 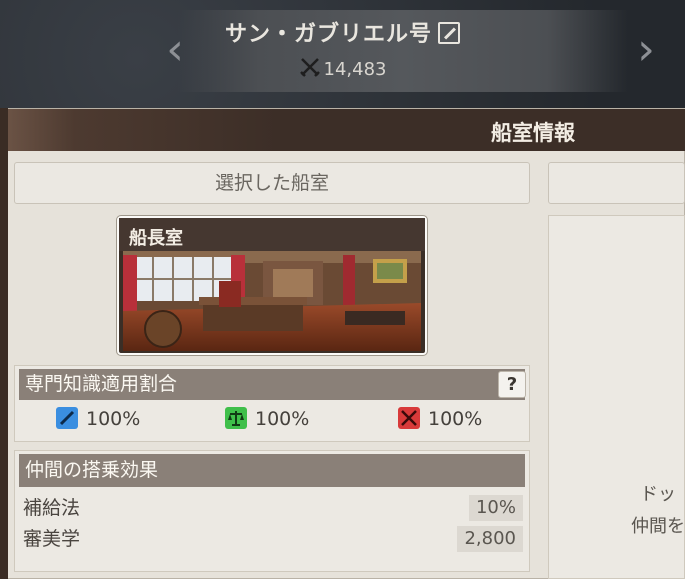 I want to click on left-edge-strip, so click(x=4, y=343).